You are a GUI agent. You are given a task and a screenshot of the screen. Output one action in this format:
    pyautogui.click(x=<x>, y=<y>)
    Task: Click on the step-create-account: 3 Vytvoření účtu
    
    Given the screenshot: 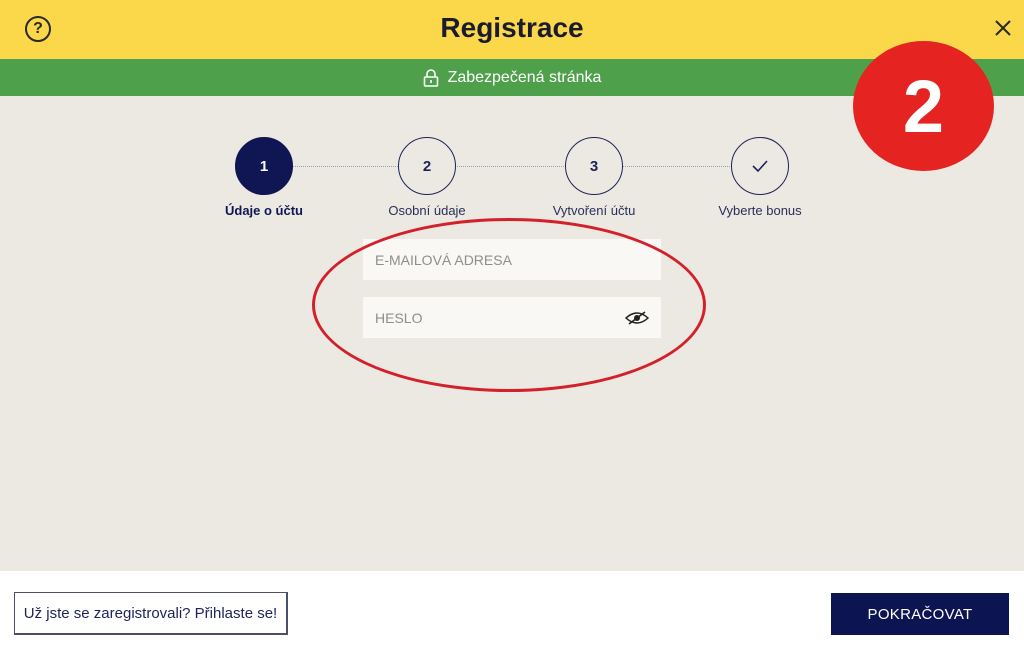 What is the action you would take?
    pyautogui.click(x=594, y=177)
    